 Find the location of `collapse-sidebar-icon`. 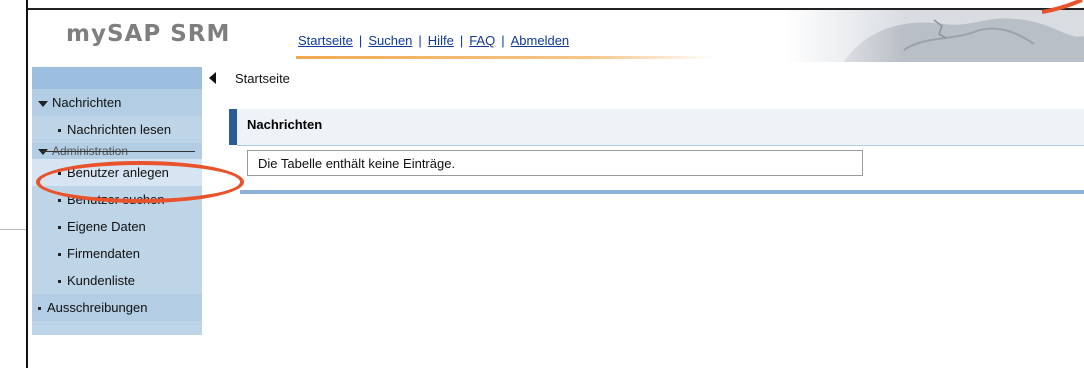

collapse-sidebar-icon is located at coordinates (212, 78).